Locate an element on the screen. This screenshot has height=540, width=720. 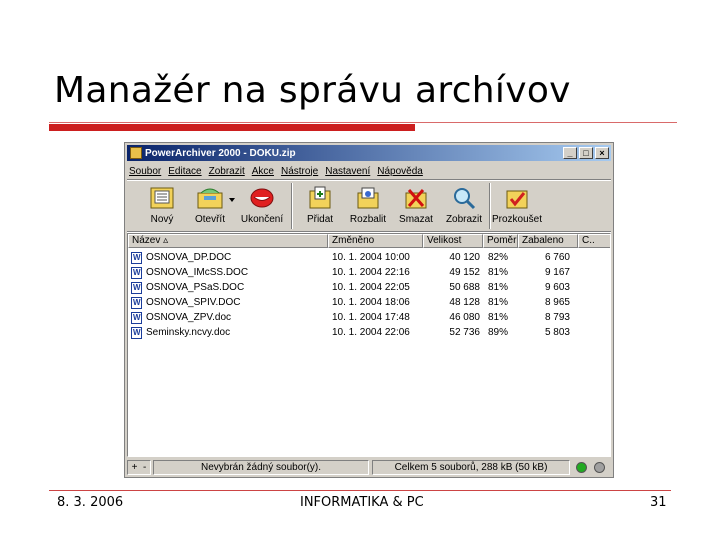
toolbar-open-label: Otevřít is located at coordinates (209, 219).